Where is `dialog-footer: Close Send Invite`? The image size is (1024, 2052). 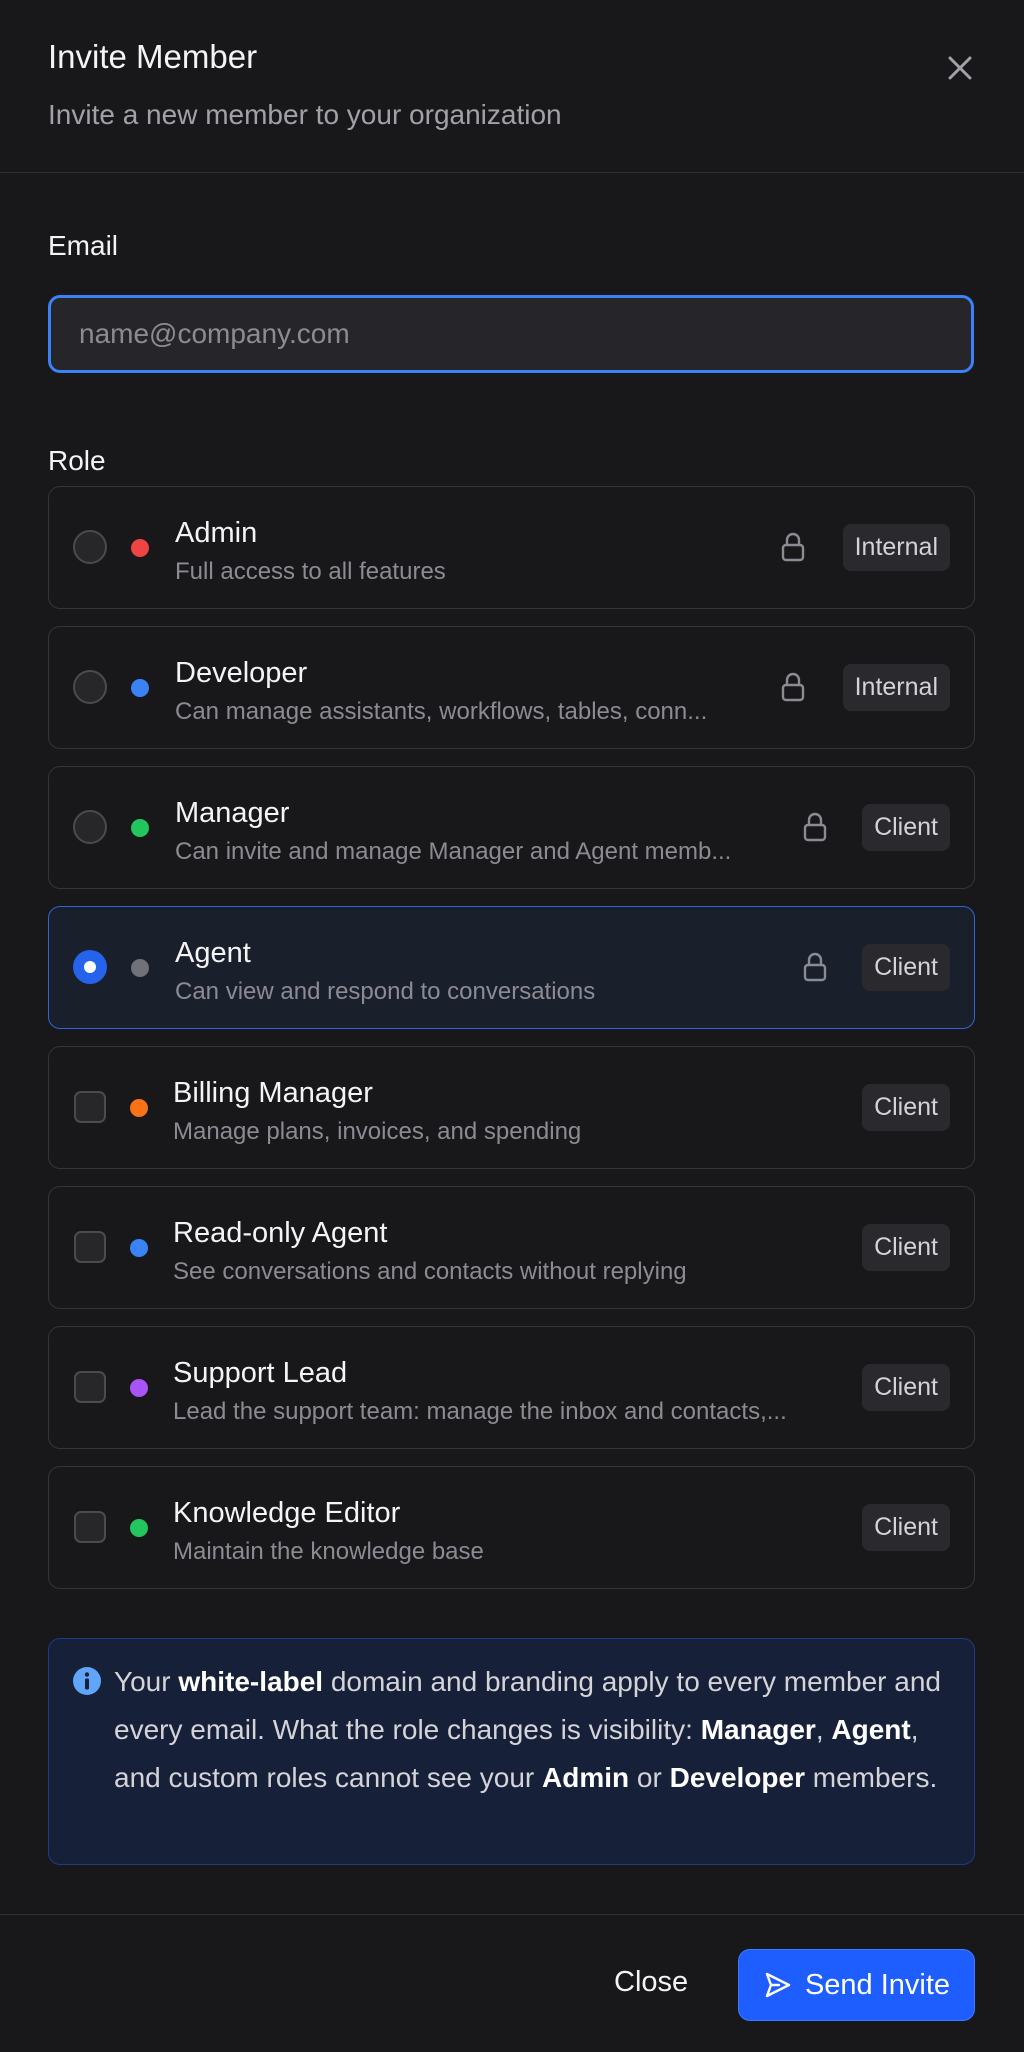
dialog-footer: Close Send Invite is located at coordinates (512, 1983).